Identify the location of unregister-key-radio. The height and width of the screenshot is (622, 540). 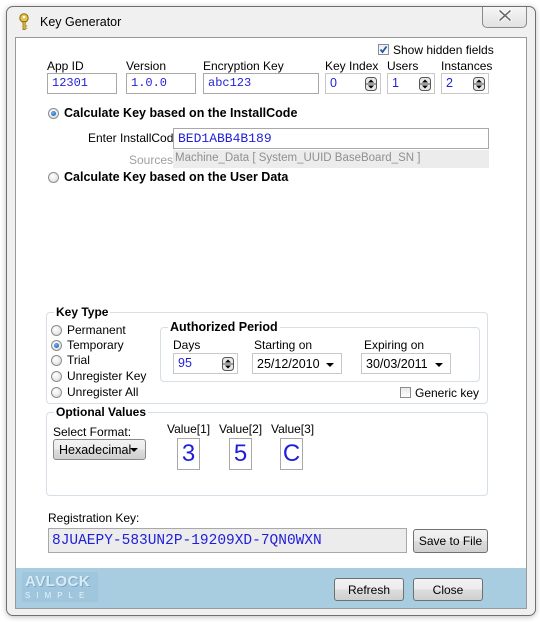
(56, 376).